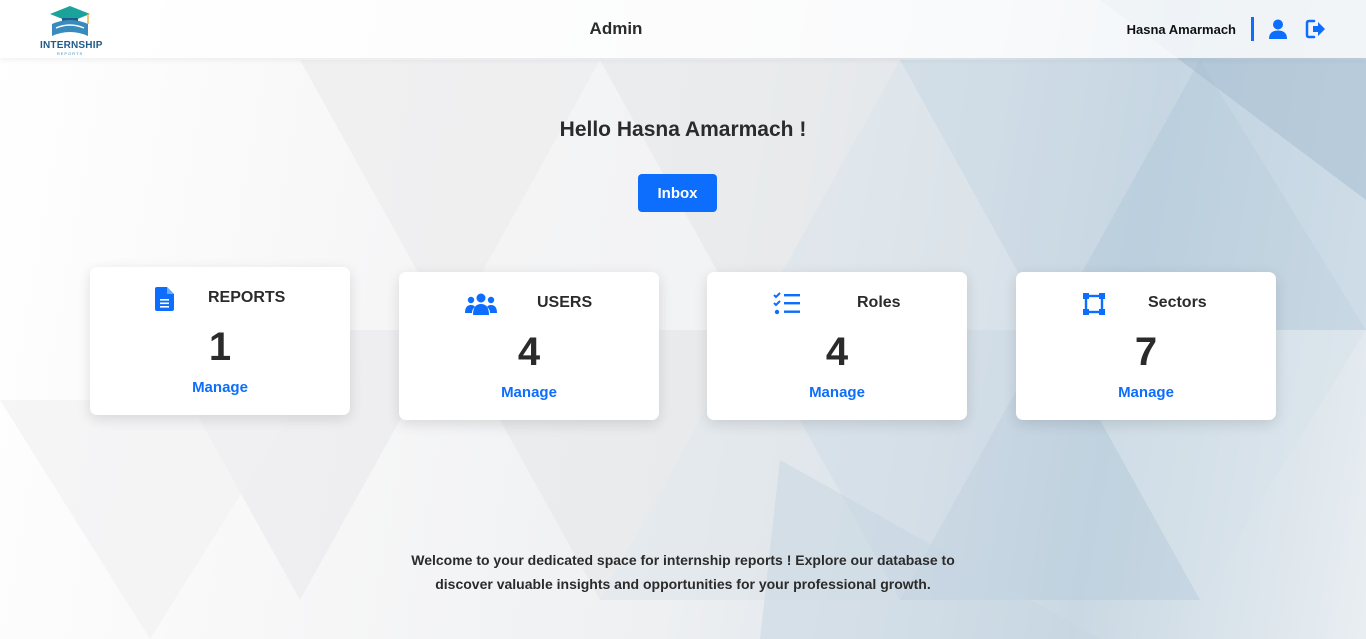  I want to click on sectors-count: 7, so click(1146, 352).